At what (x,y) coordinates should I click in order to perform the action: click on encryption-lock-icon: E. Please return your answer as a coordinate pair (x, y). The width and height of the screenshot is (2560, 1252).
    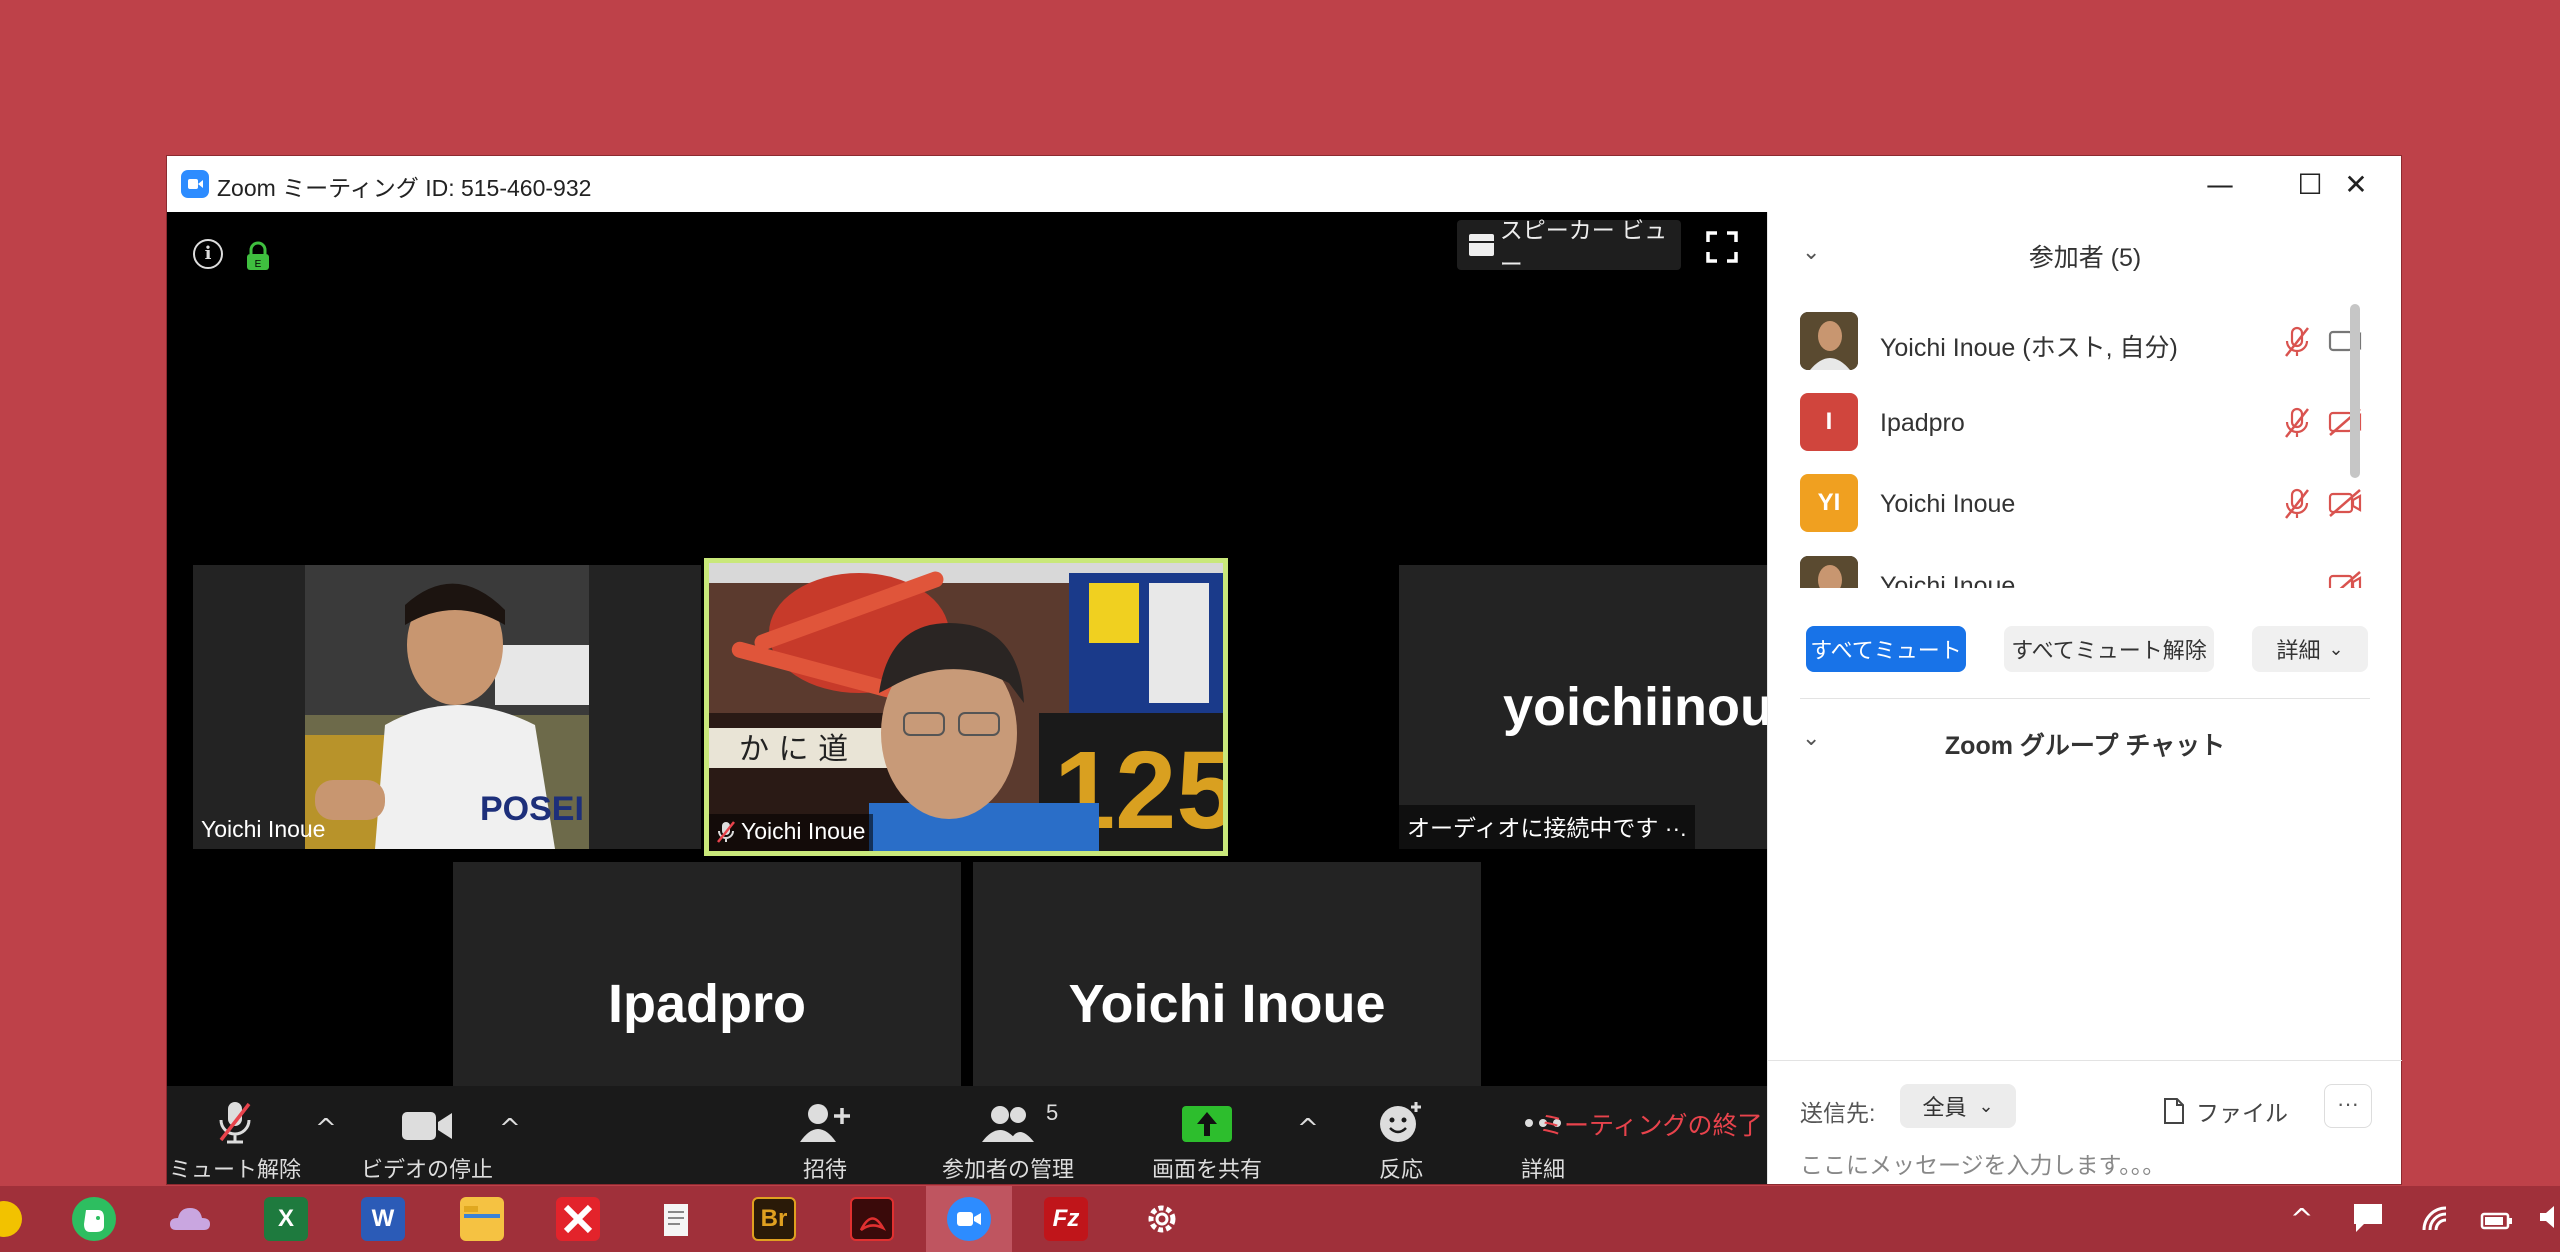
    Looking at the image, I should click on (258, 256).